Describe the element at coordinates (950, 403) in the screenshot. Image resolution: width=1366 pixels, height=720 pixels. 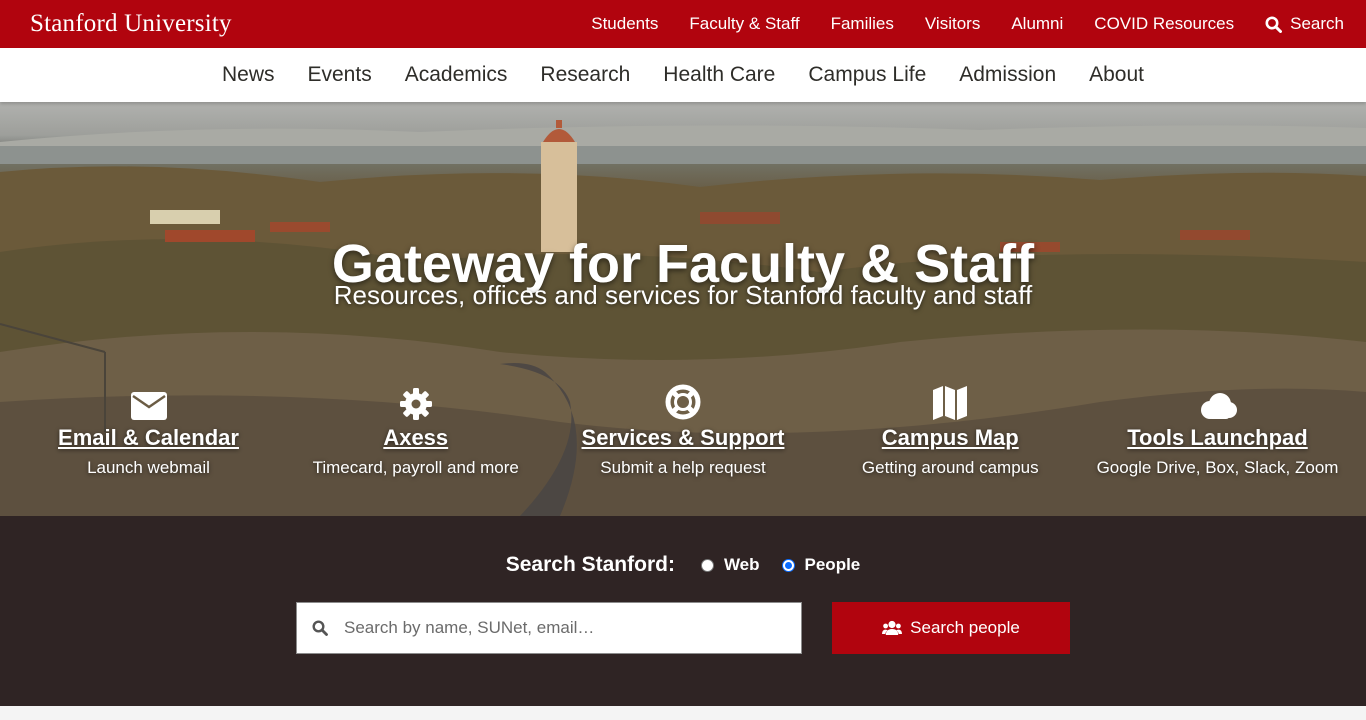
I see `map-icon` at that location.